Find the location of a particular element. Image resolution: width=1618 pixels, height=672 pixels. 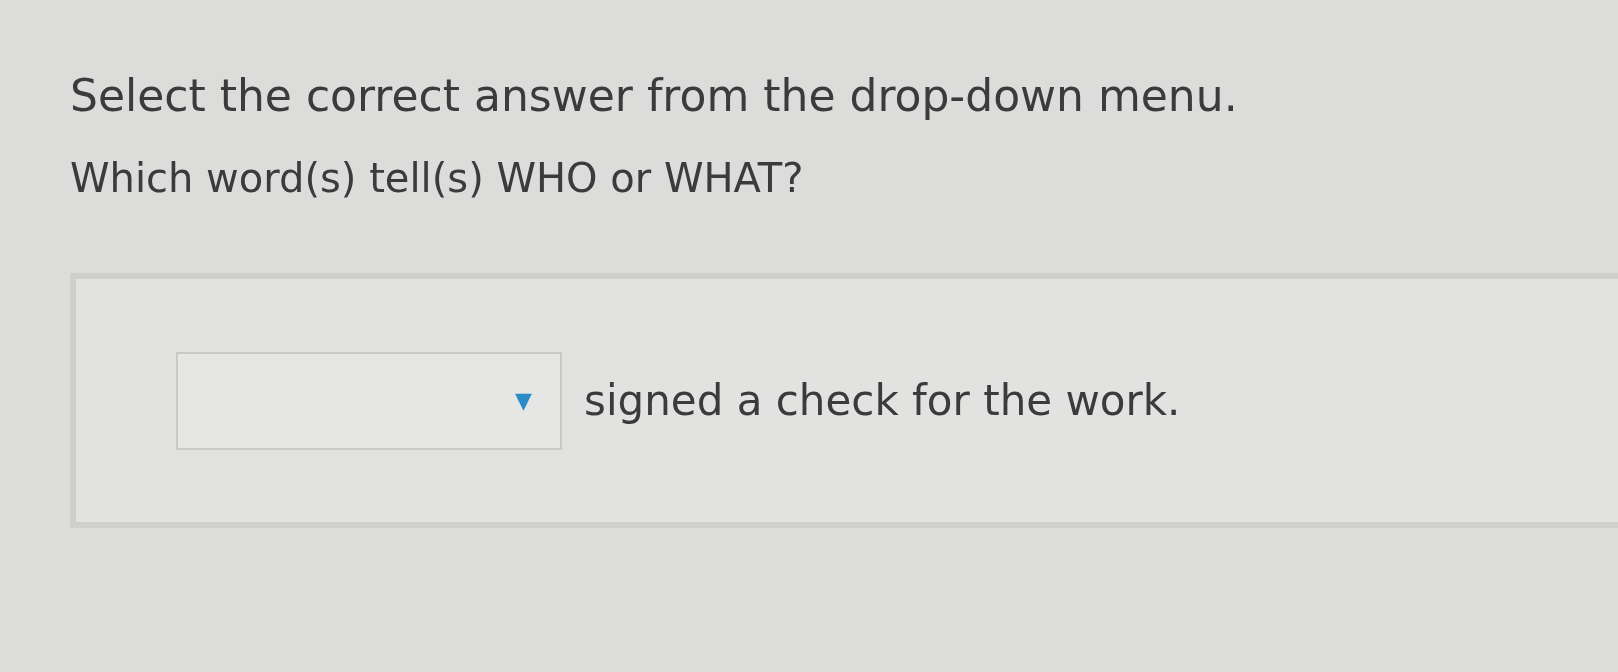

question-text: Which word(s) tell(s) WHO or WHAT? is located at coordinates (437, 178).